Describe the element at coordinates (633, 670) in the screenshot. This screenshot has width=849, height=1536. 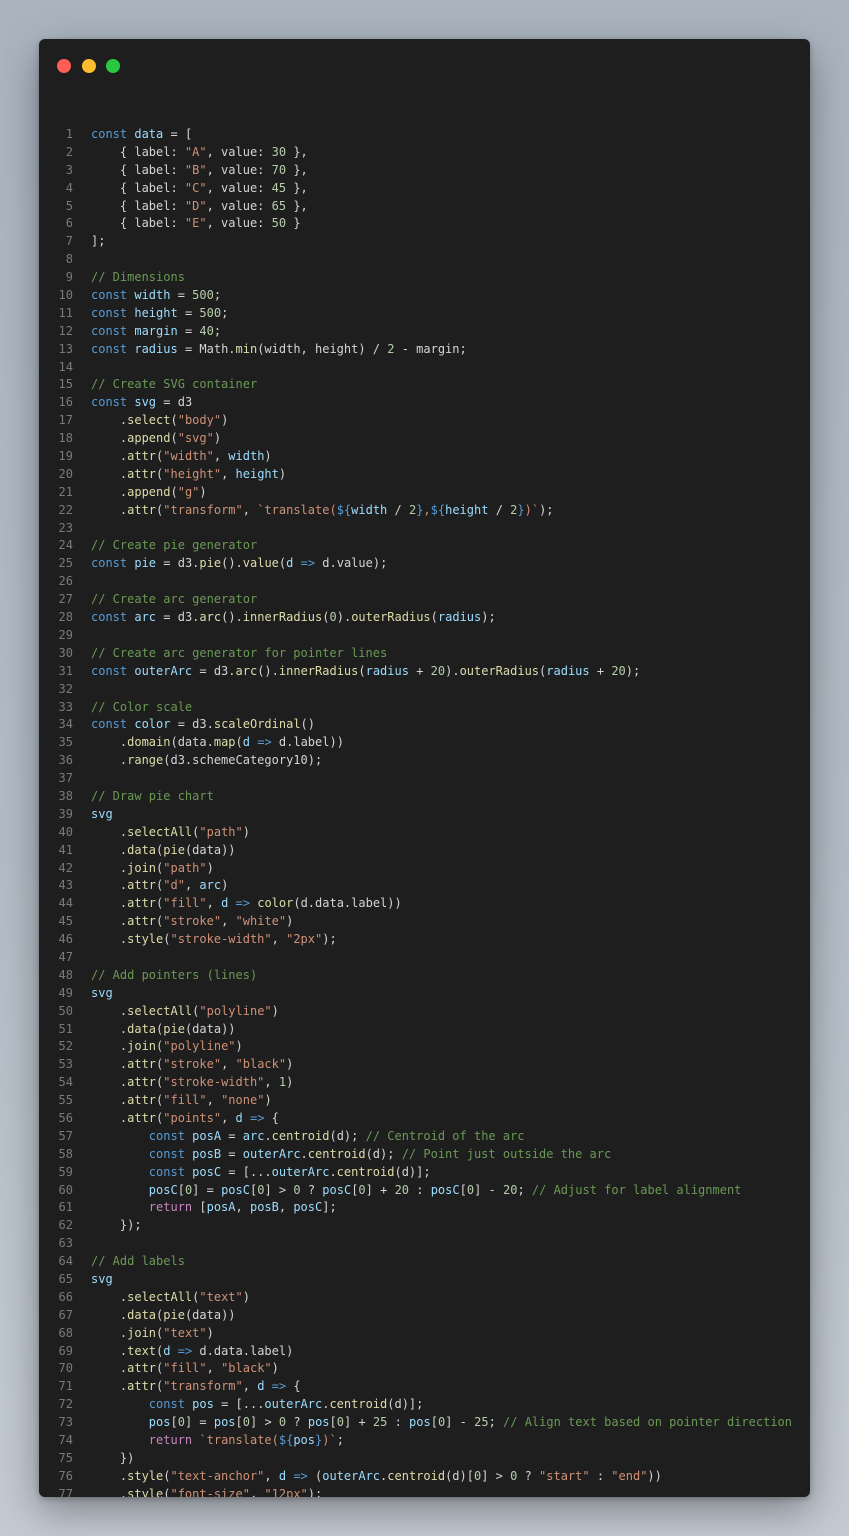
I see `text-token: );` at that location.